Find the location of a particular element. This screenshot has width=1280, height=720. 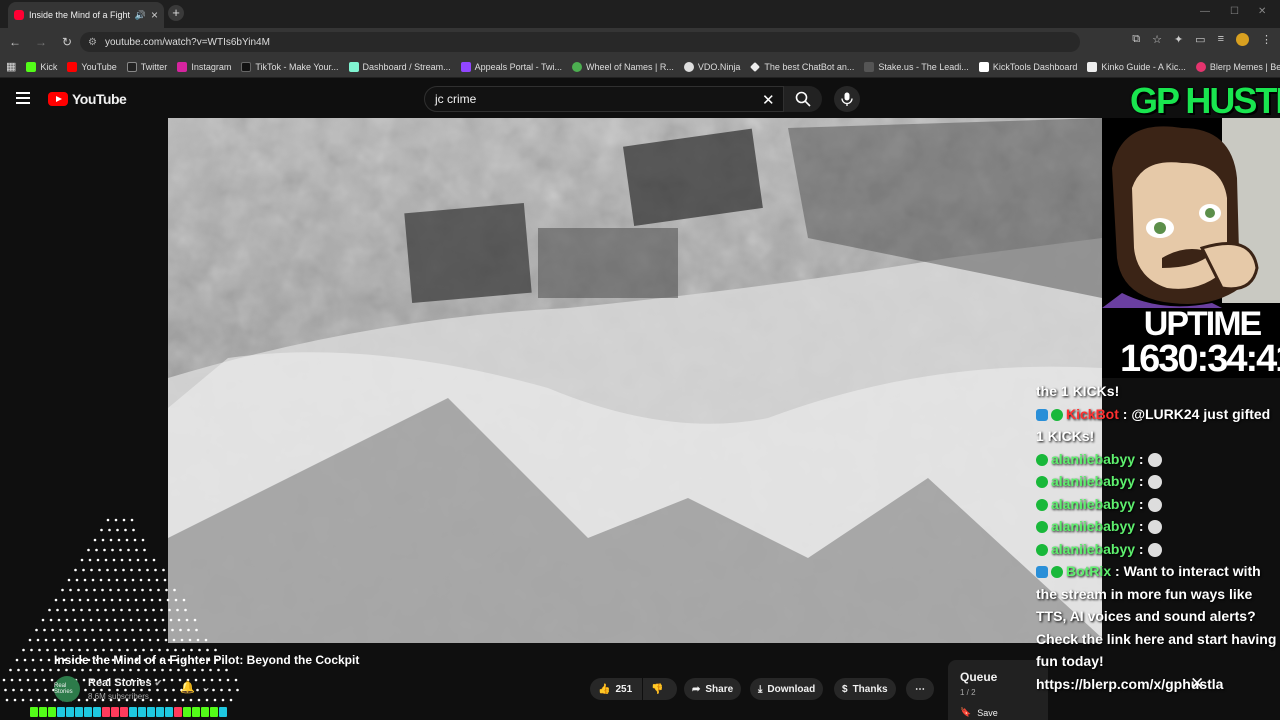

profile-avatar is located at coordinates (1242, 39).